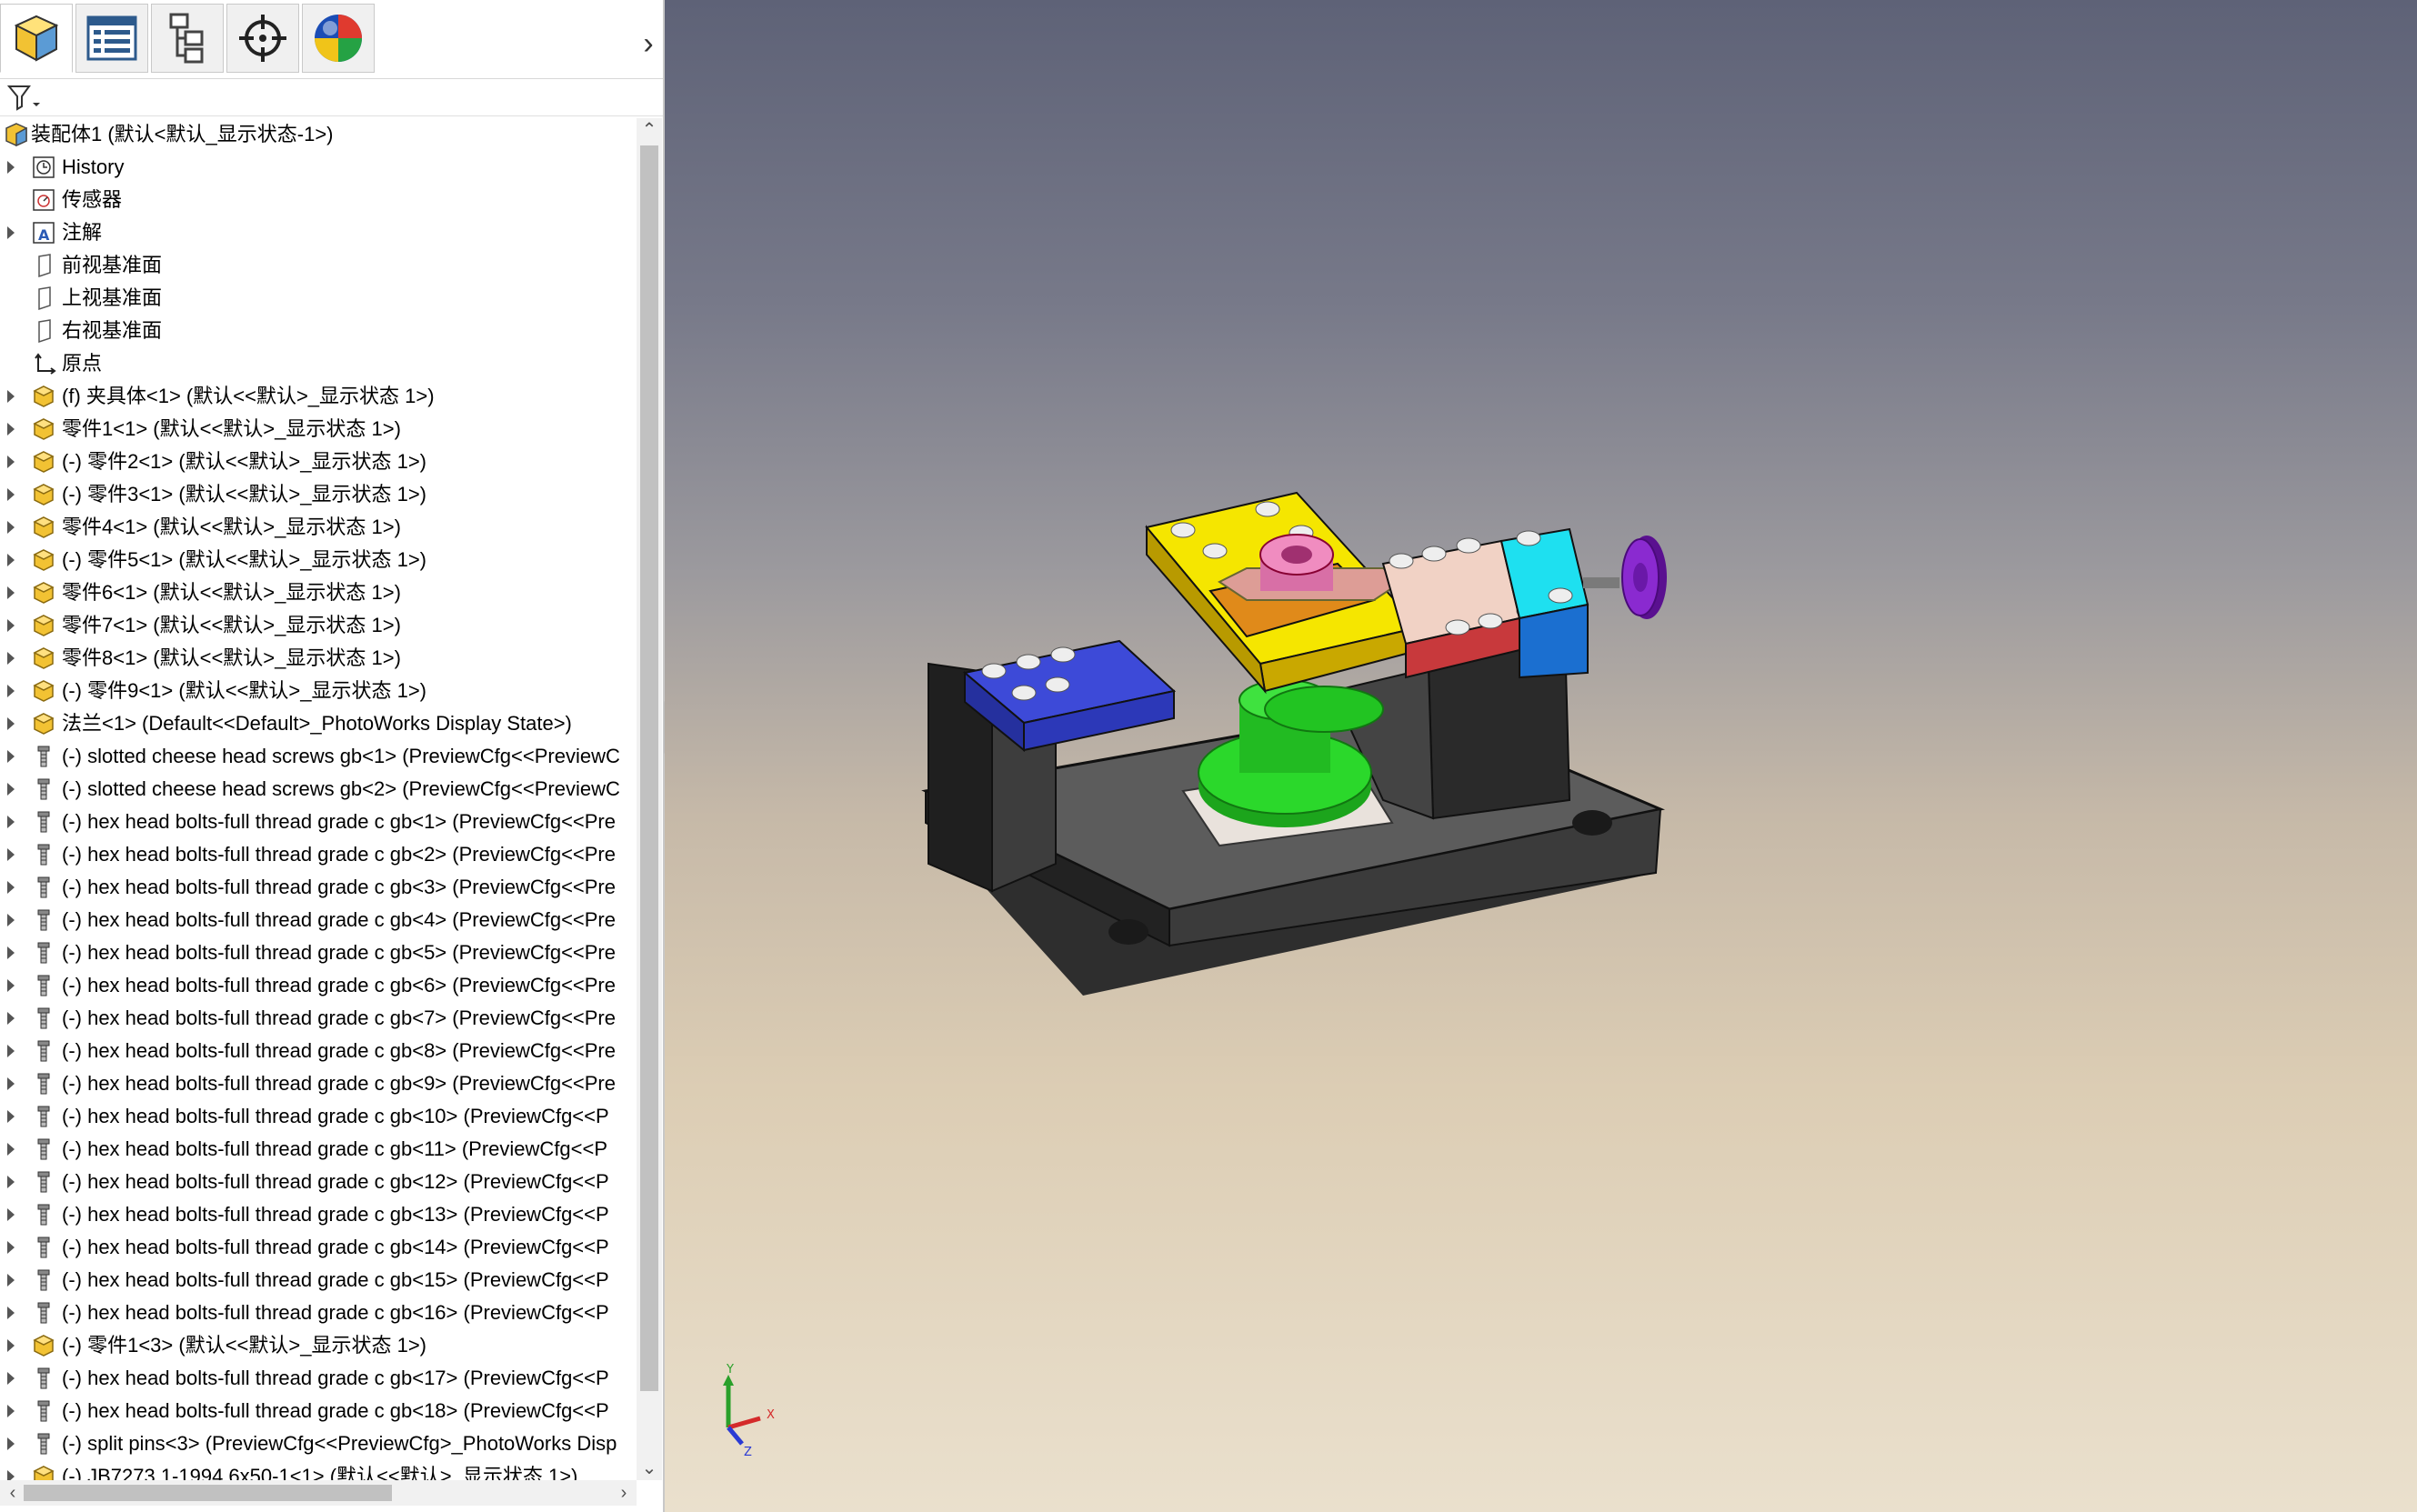 The height and width of the screenshot is (1512, 2417). Describe the element at coordinates (318, 494) in the screenshot. I see `tree-item: (-) 零件3<1> (默认<<默认>_显示状态 1>)` at that location.